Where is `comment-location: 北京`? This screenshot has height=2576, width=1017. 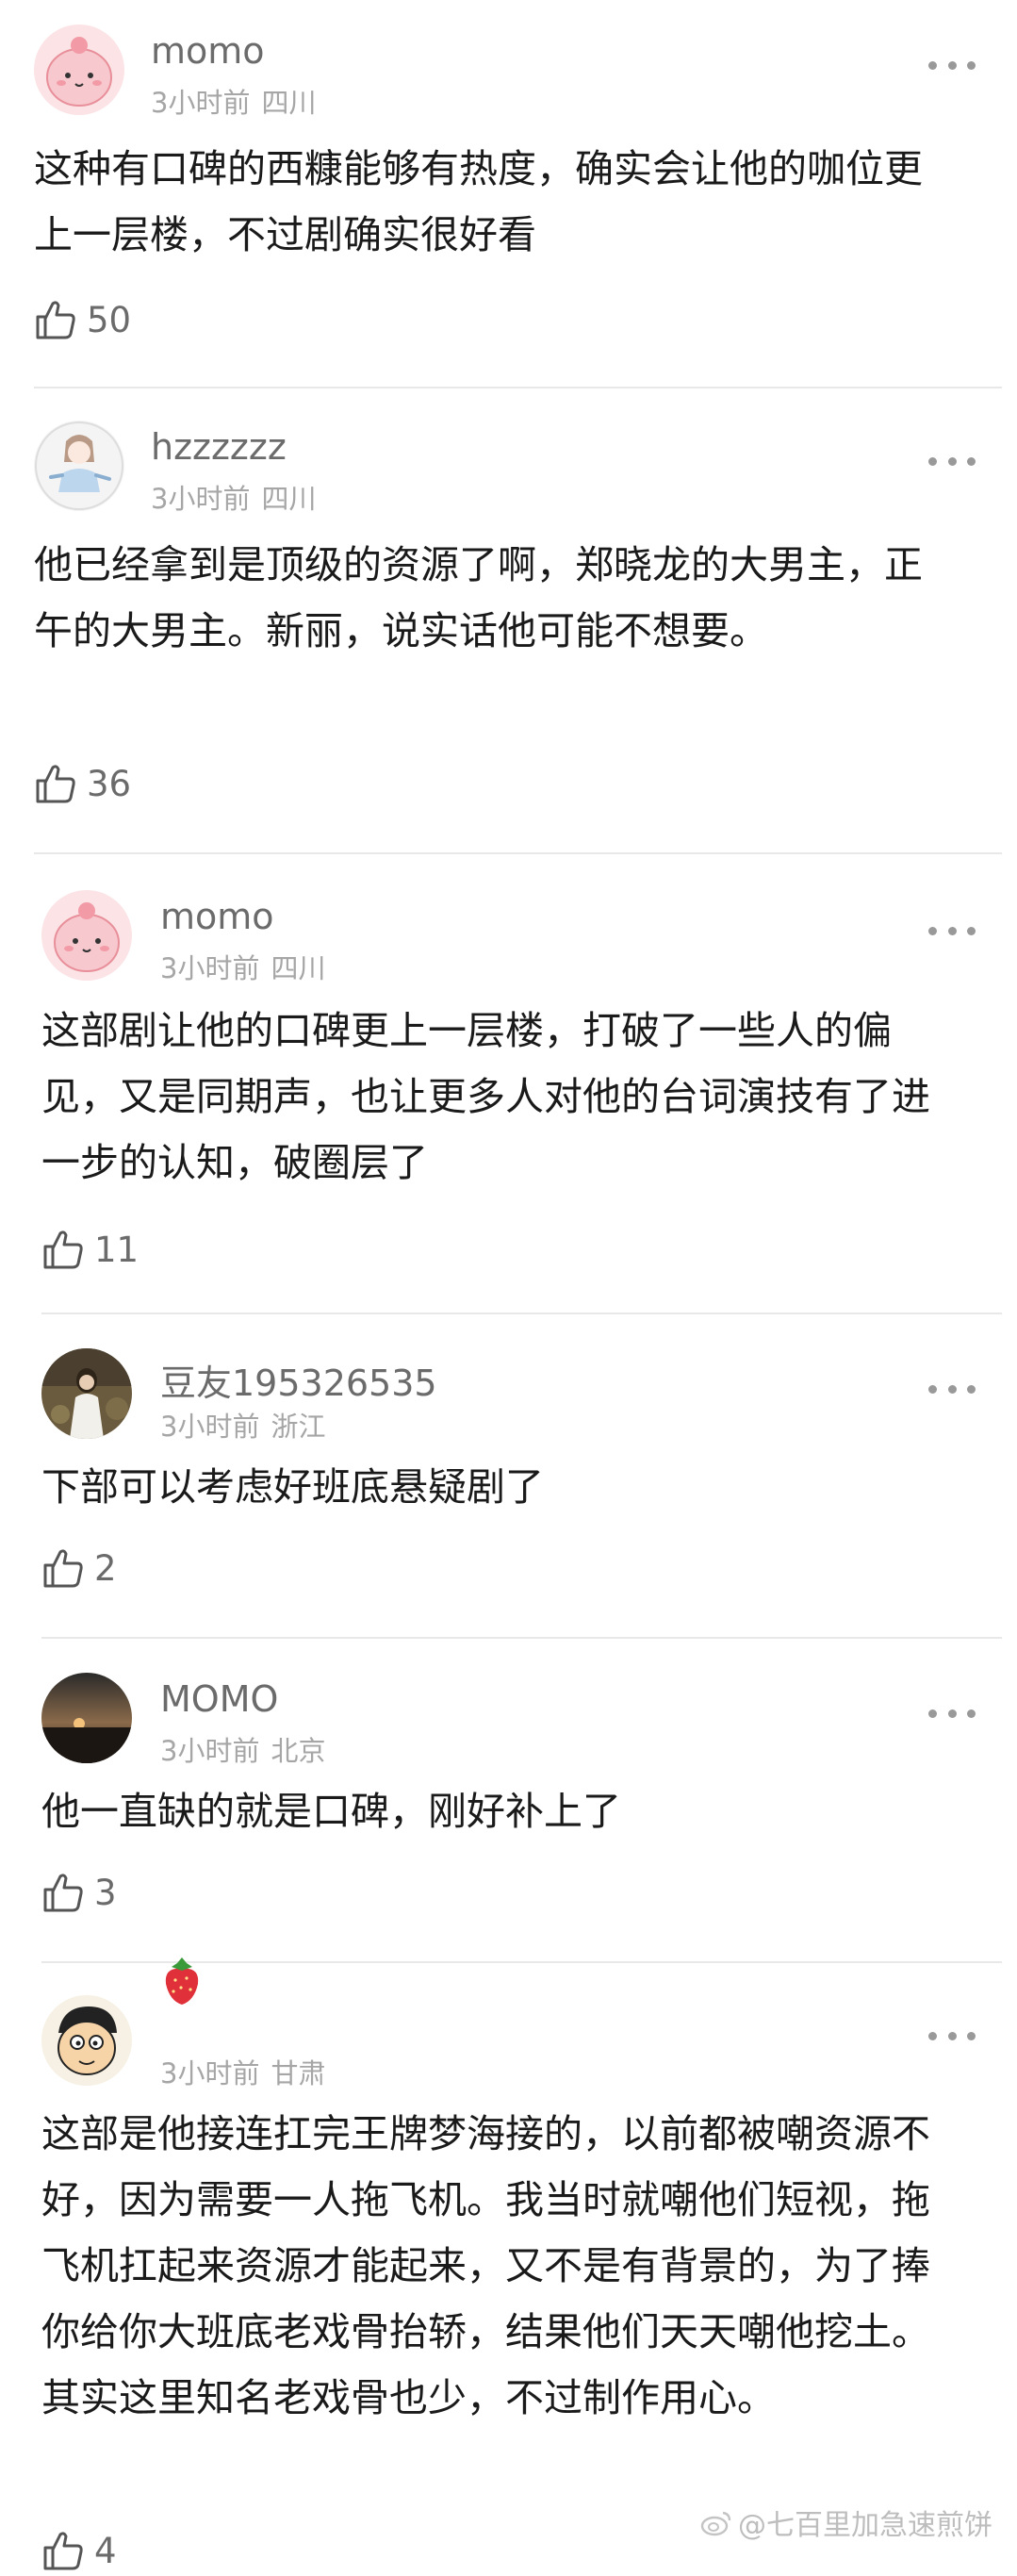 comment-location: 北京 is located at coordinates (298, 1751).